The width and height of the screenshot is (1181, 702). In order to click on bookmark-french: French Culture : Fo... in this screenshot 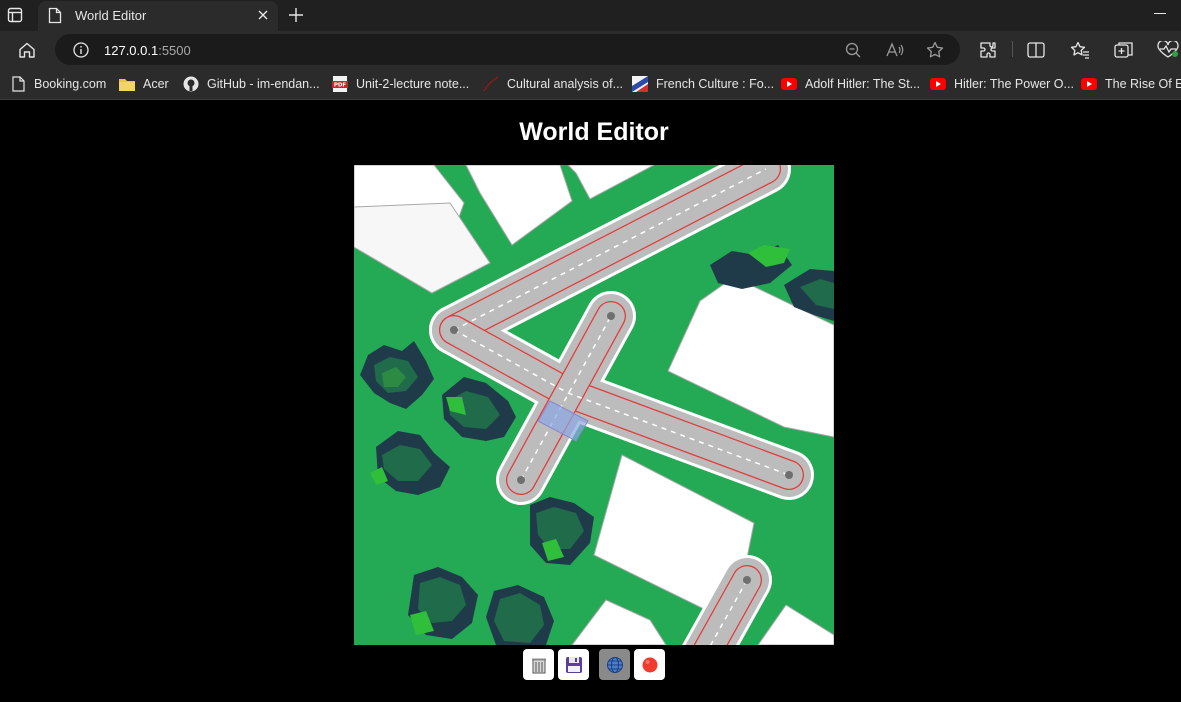, I will do `click(703, 84)`.